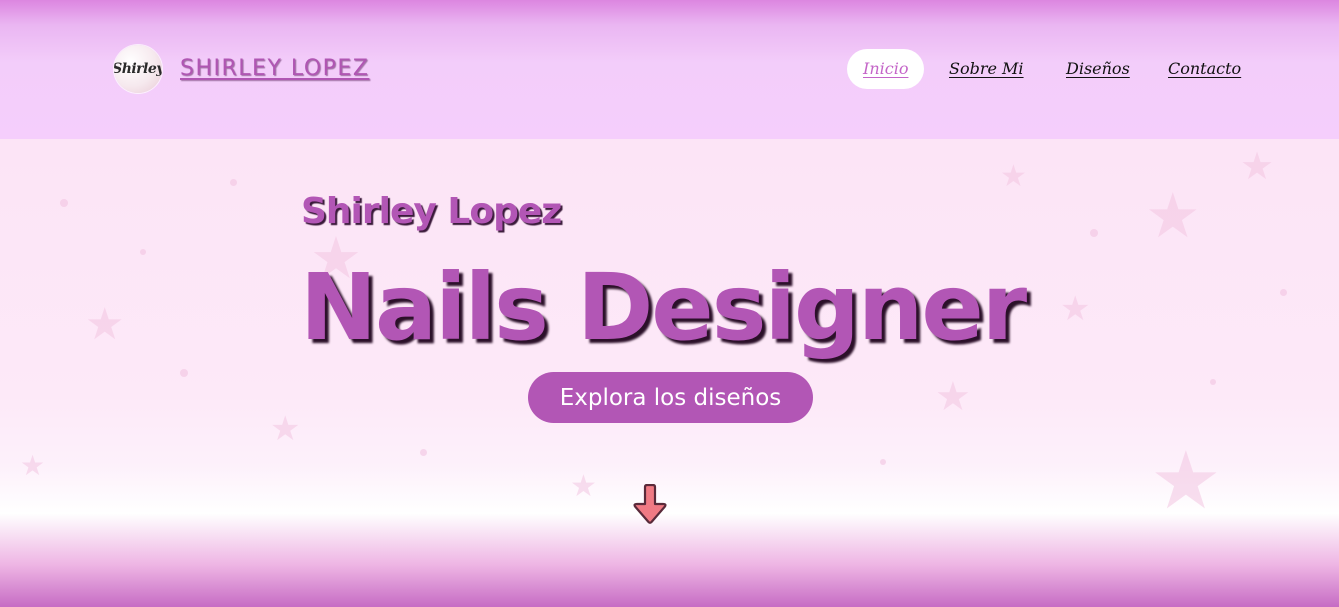  I want to click on nav-item-sobre-mi: Sobre Mi, so click(986, 69).